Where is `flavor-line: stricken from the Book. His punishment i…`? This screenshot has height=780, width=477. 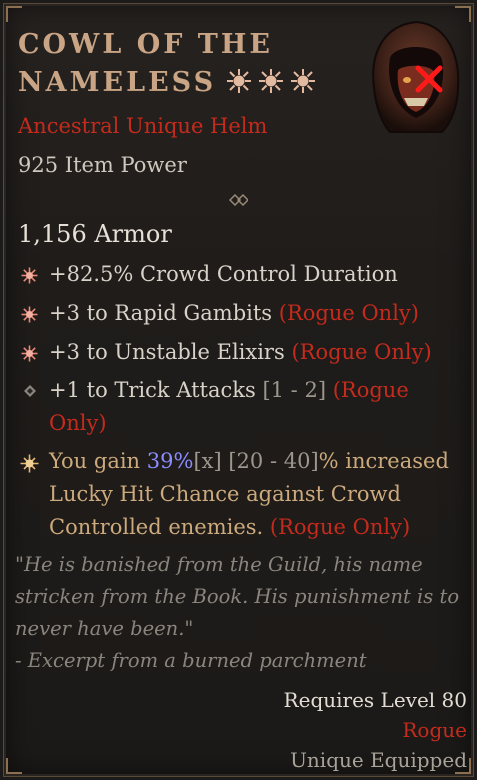
flavor-line: stricken from the Book. His punishment i… is located at coordinates (237, 596).